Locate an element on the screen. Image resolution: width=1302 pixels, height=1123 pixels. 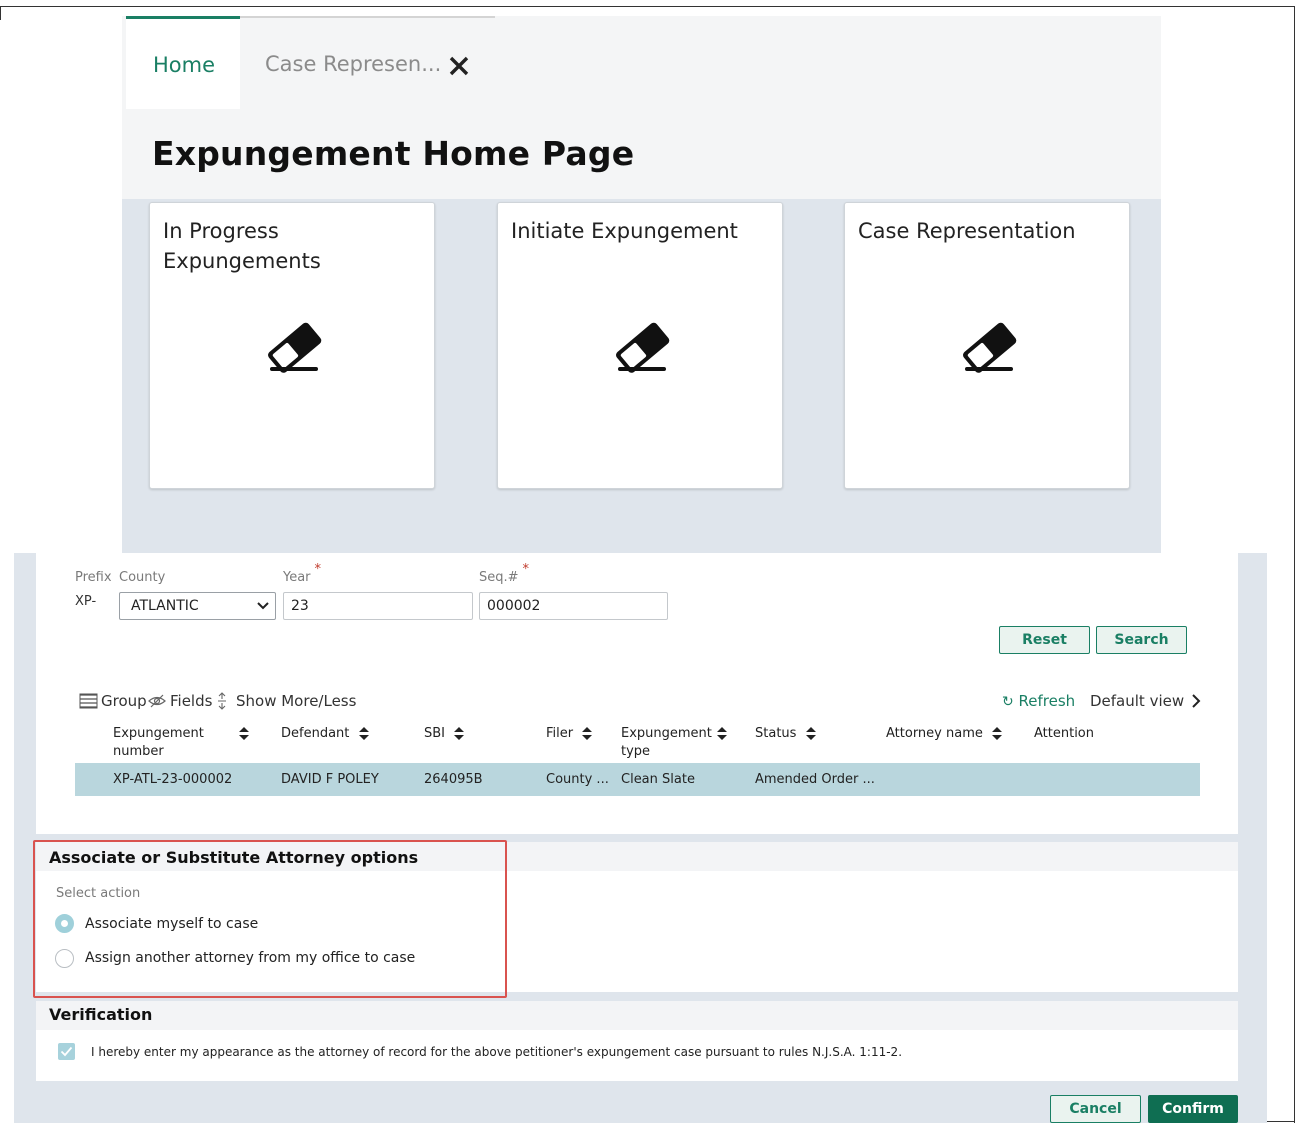
refresh-button: ↻ Refresh is located at coordinates (1038, 701).